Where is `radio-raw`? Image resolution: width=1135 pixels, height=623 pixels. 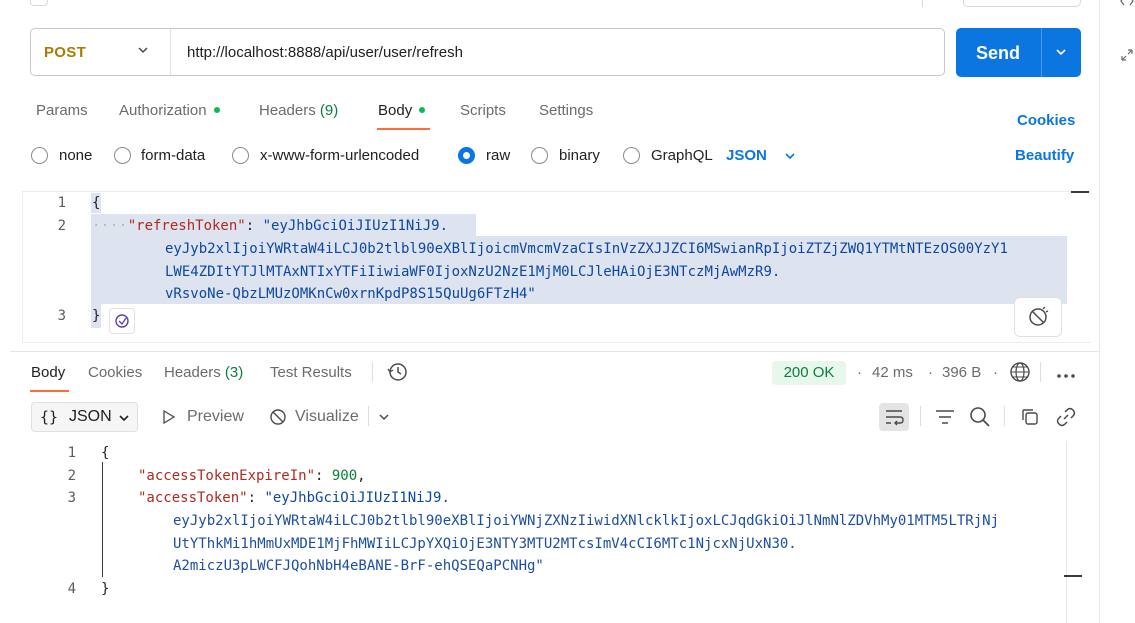
radio-raw is located at coordinates (466, 155).